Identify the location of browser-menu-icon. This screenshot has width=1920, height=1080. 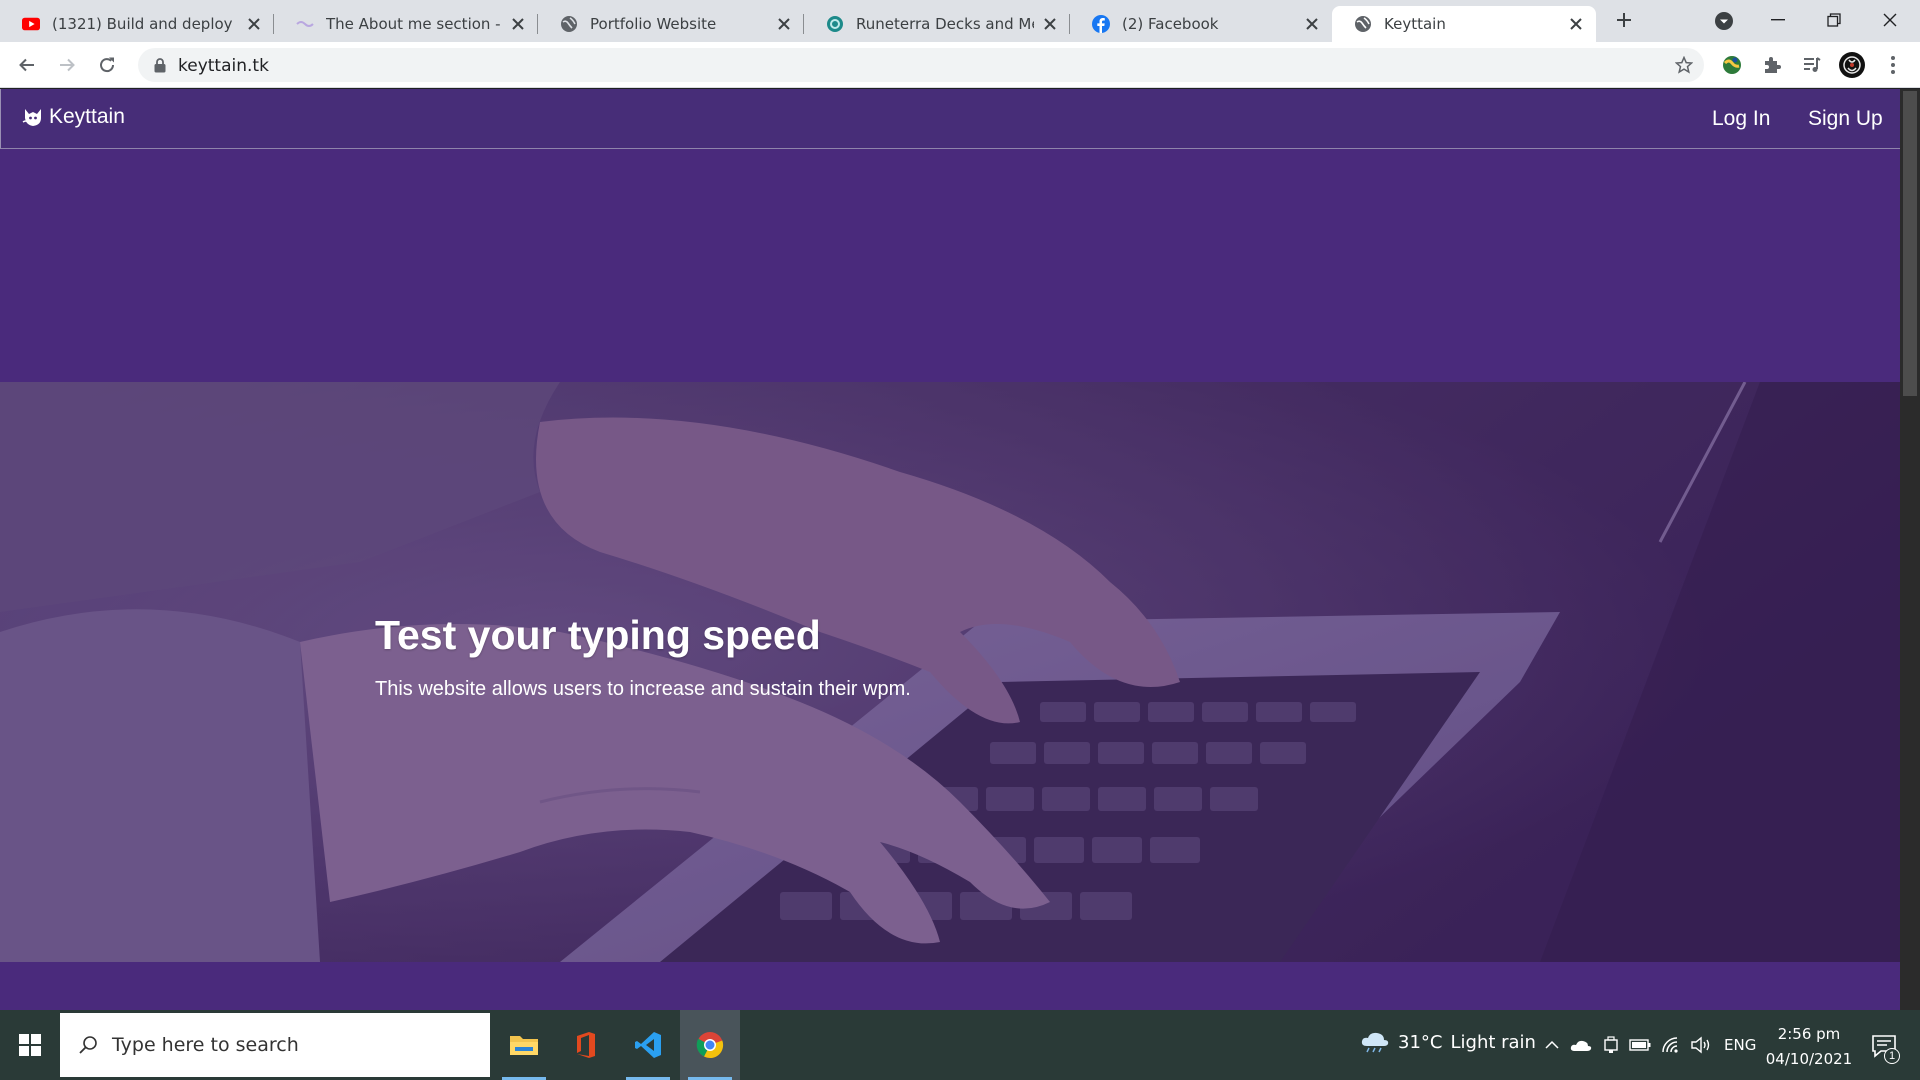
(1893, 65).